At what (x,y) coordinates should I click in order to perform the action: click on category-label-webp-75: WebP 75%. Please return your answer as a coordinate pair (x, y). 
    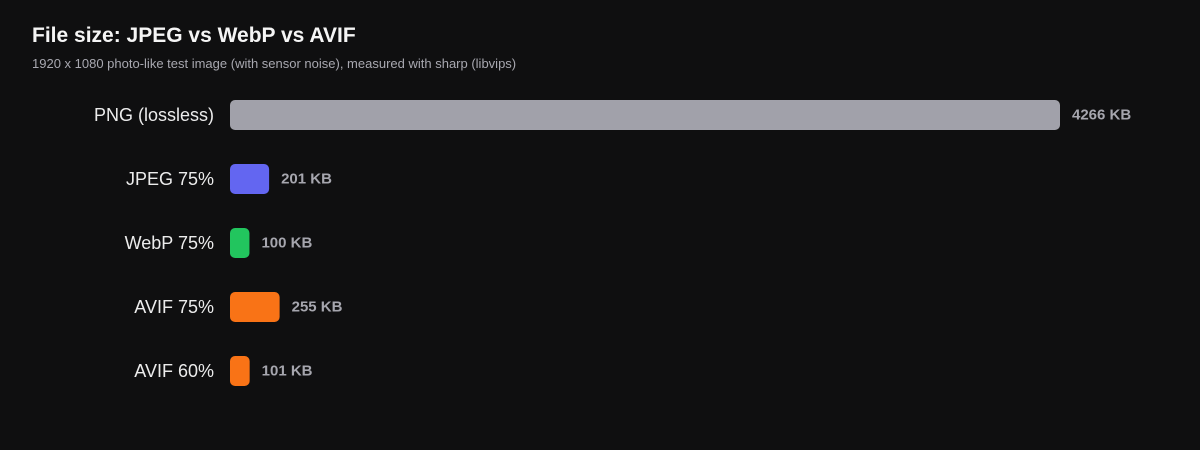
    Looking at the image, I should click on (169, 243).